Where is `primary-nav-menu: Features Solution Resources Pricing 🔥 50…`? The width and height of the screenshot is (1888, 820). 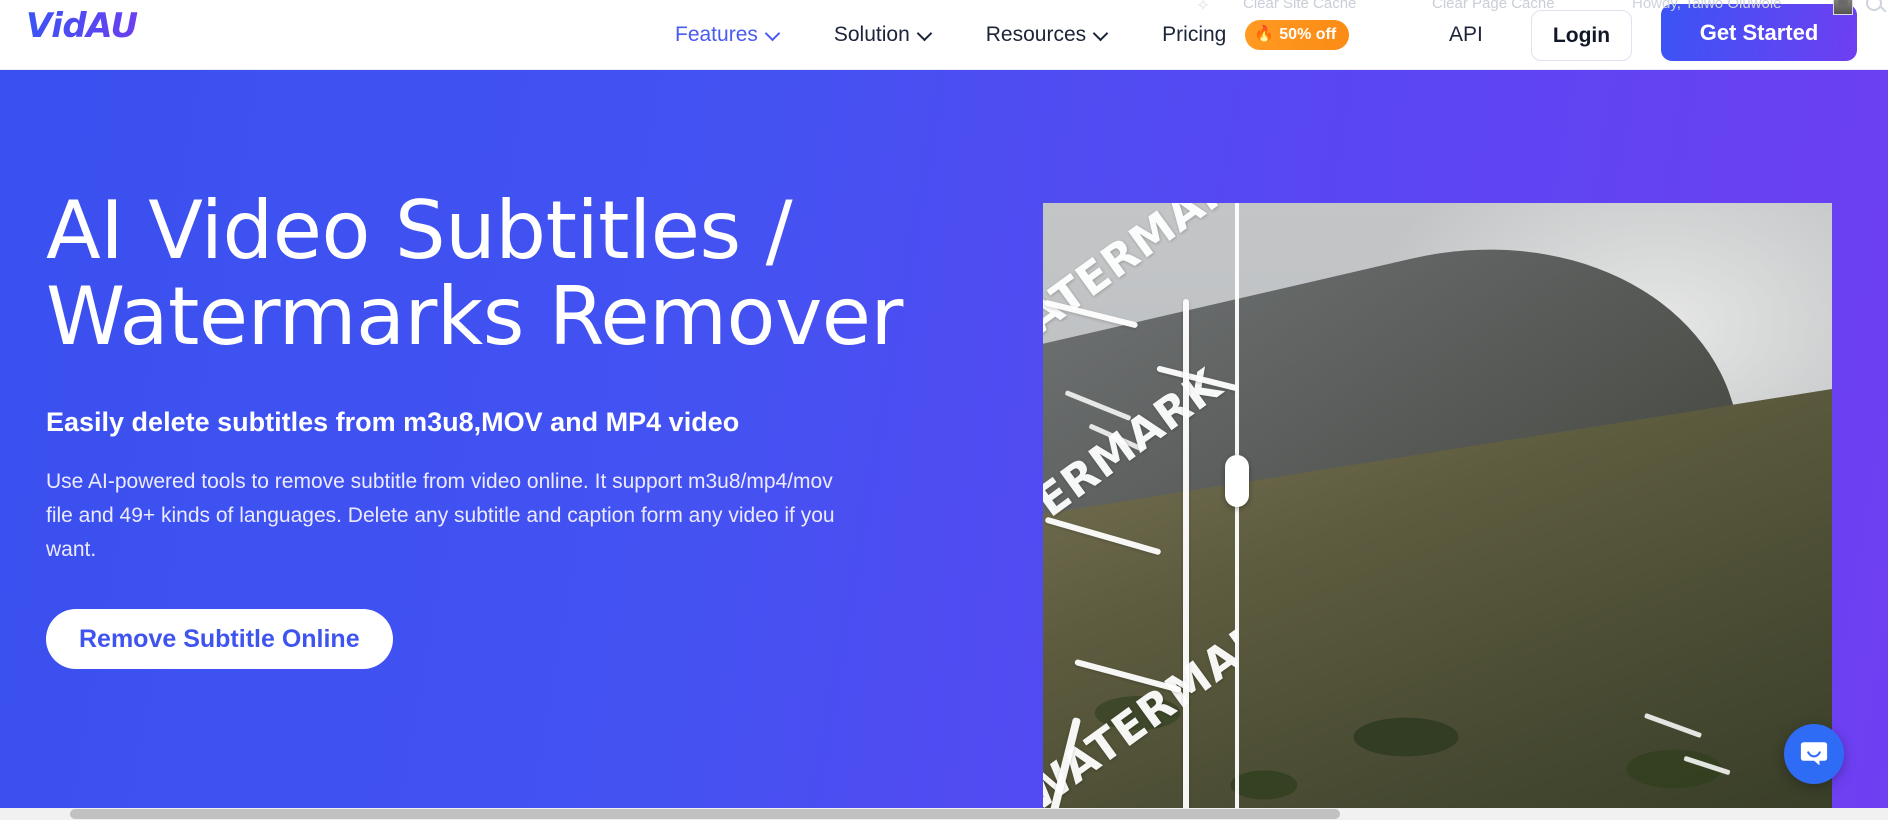 primary-nav-menu: Features Solution Resources Pricing 🔥 50… is located at coordinates (1012, 35).